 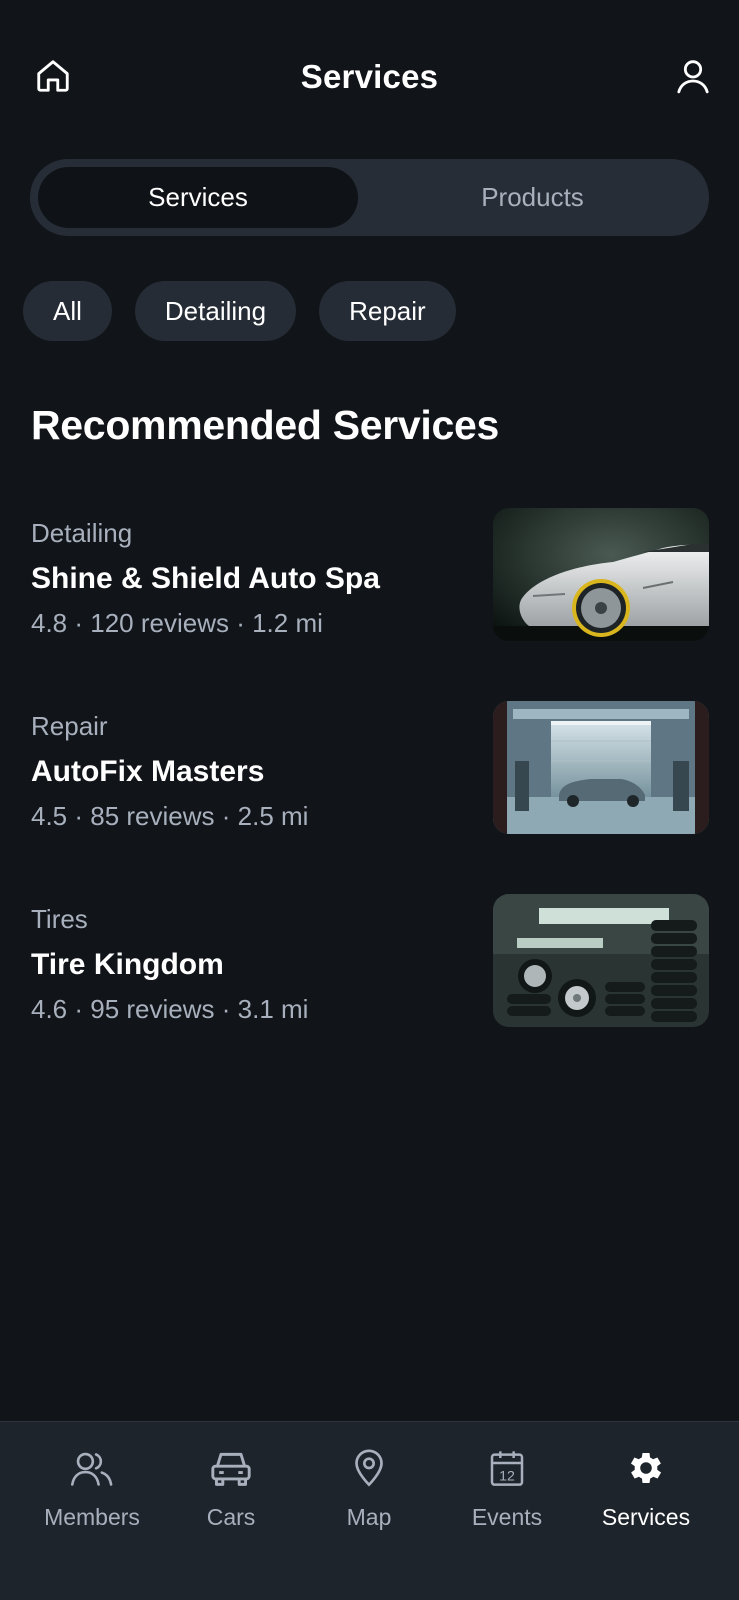 I want to click on page-title: Services, so click(x=369, y=76).